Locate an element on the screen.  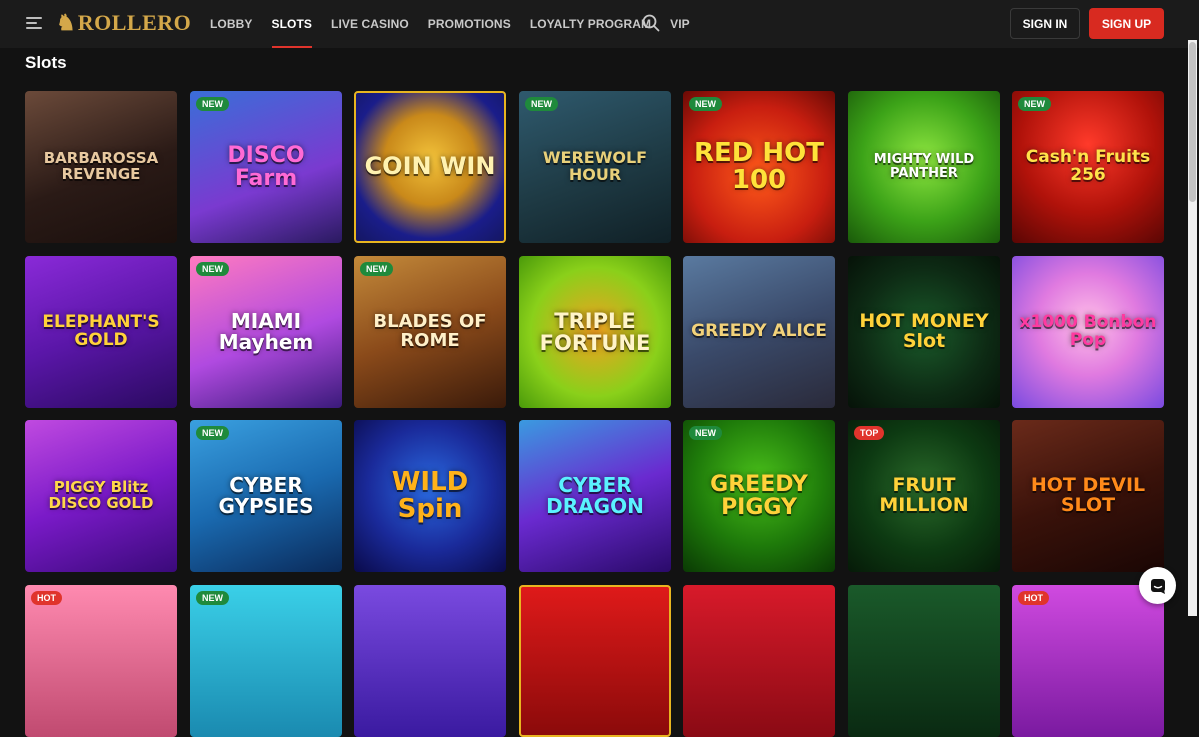
game-tile: MIGHTY WILD PANTHER is located at coordinates (924, 167).